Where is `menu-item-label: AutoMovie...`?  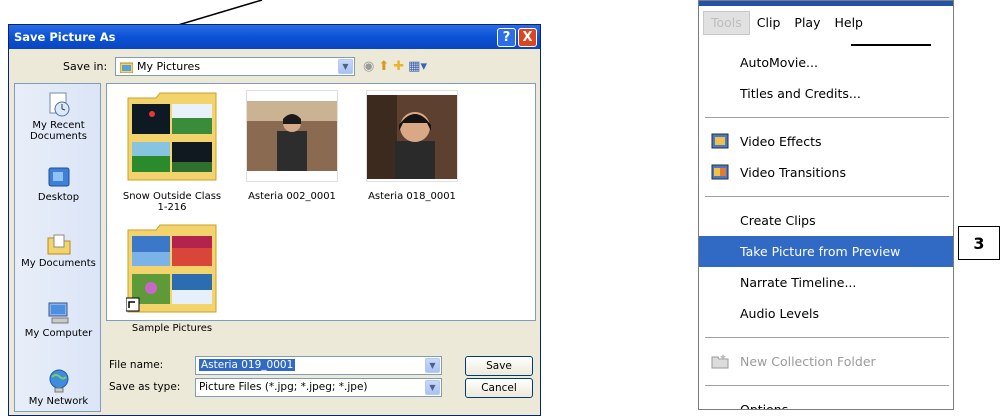
menu-item-label: AutoMovie... is located at coordinates (779, 62).